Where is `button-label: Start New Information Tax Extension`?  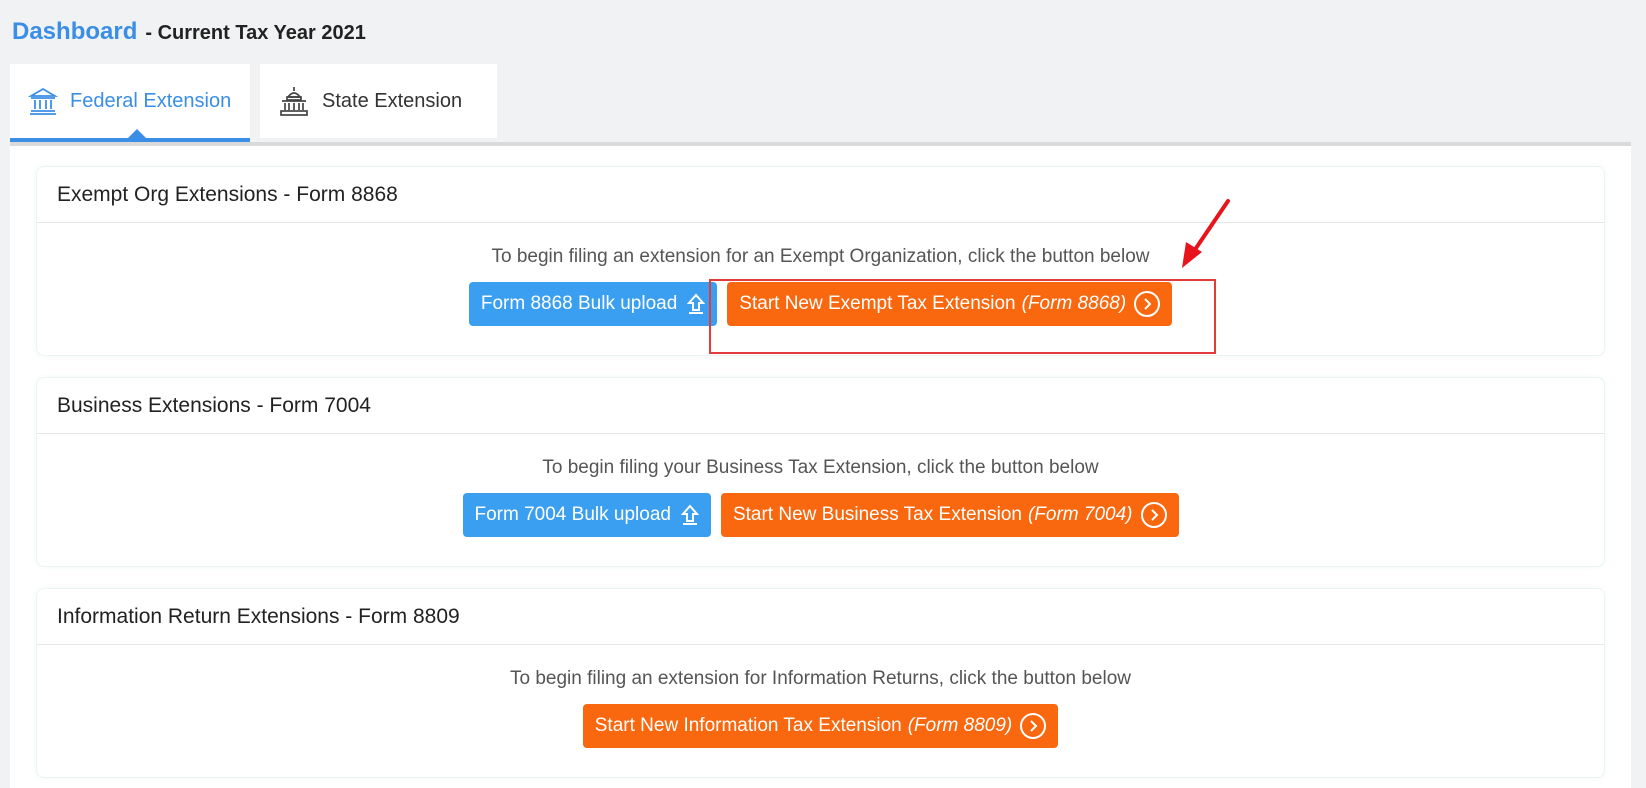 button-label: Start New Information Tax Extension is located at coordinates (748, 725).